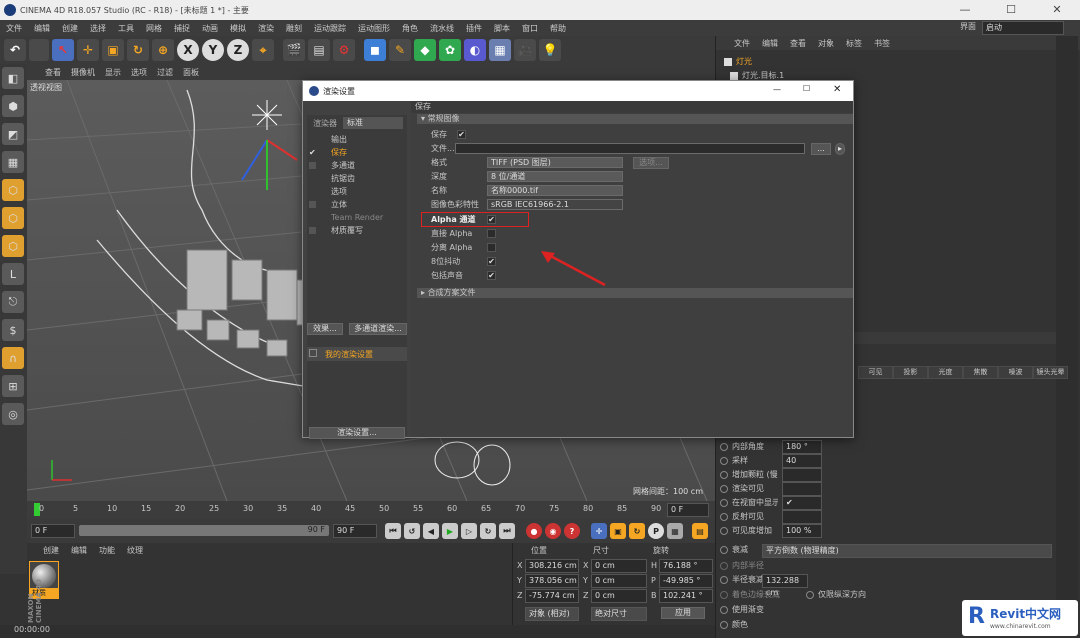 The width and height of the screenshot is (1080, 638). What do you see at coordinates (357, 152) in the screenshot?
I see `nav-item: ✔ 保存` at bounding box center [357, 152].